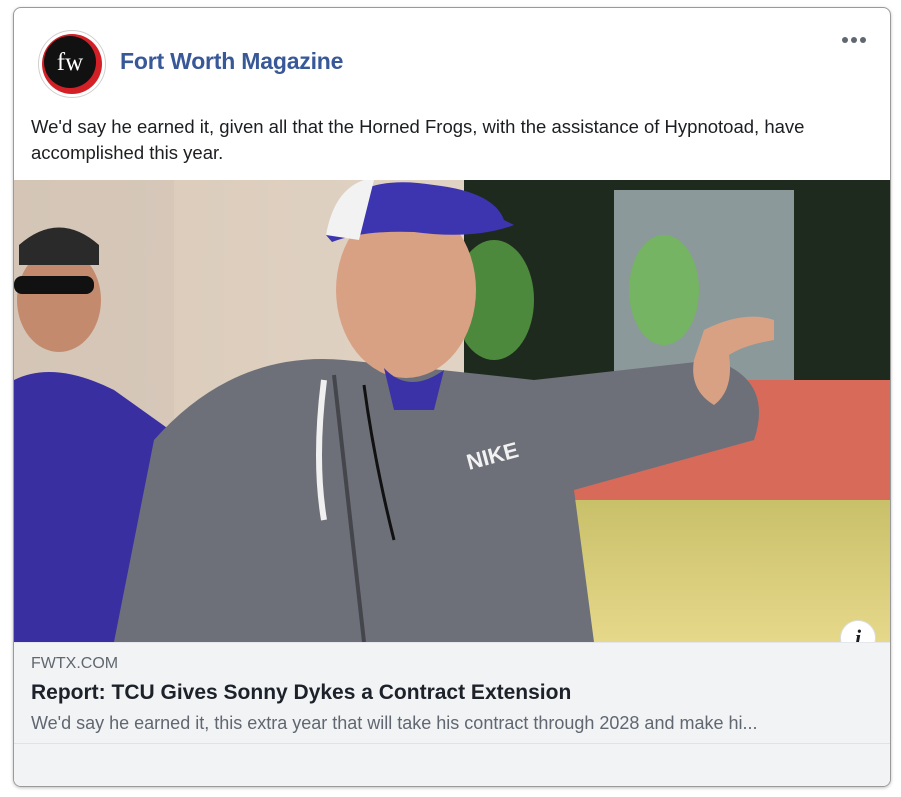 This screenshot has height=797, width=901. What do you see at coordinates (845, 40) in the screenshot?
I see `more-horizontal-icon` at bounding box center [845, 40].